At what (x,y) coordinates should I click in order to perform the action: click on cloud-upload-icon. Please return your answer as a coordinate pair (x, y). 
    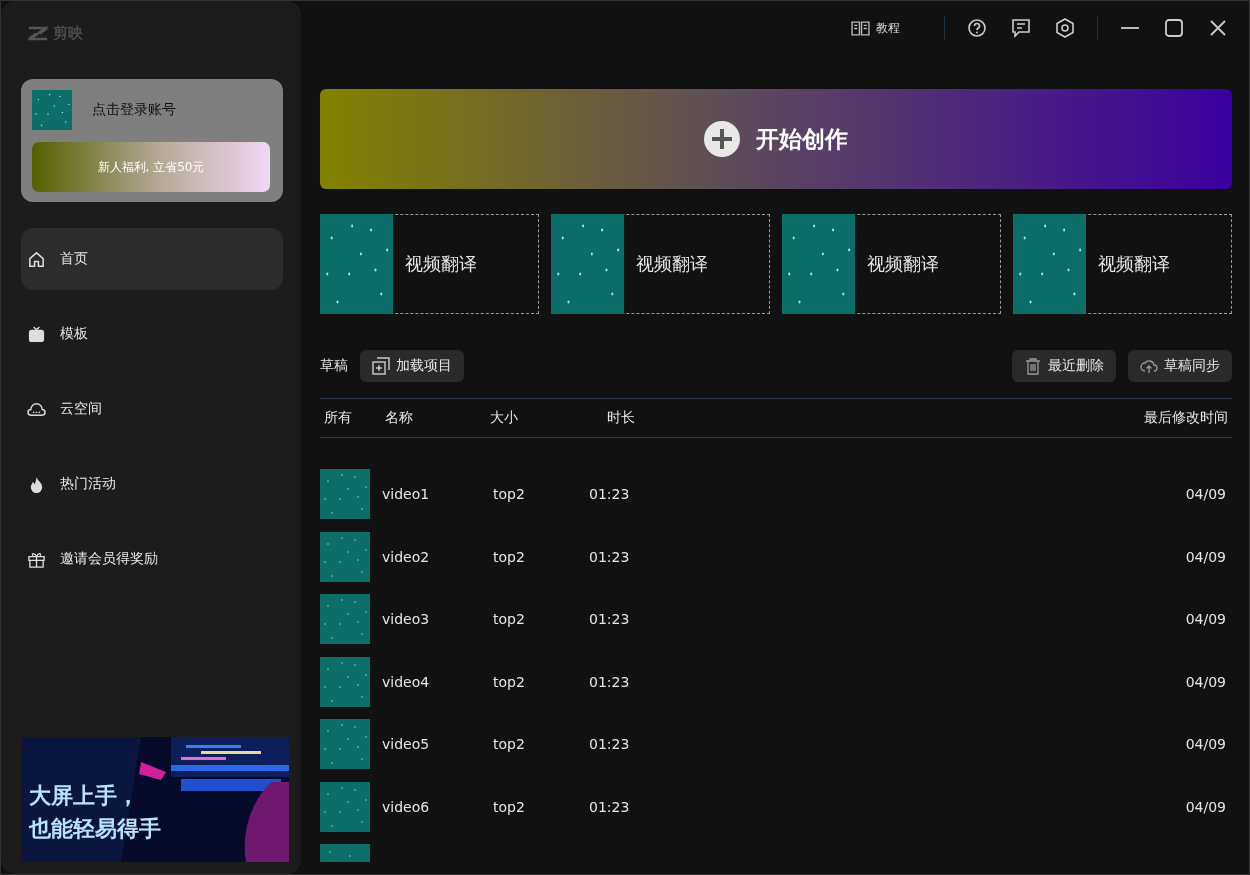
    Looking at the image, I should click on (1149, 366).